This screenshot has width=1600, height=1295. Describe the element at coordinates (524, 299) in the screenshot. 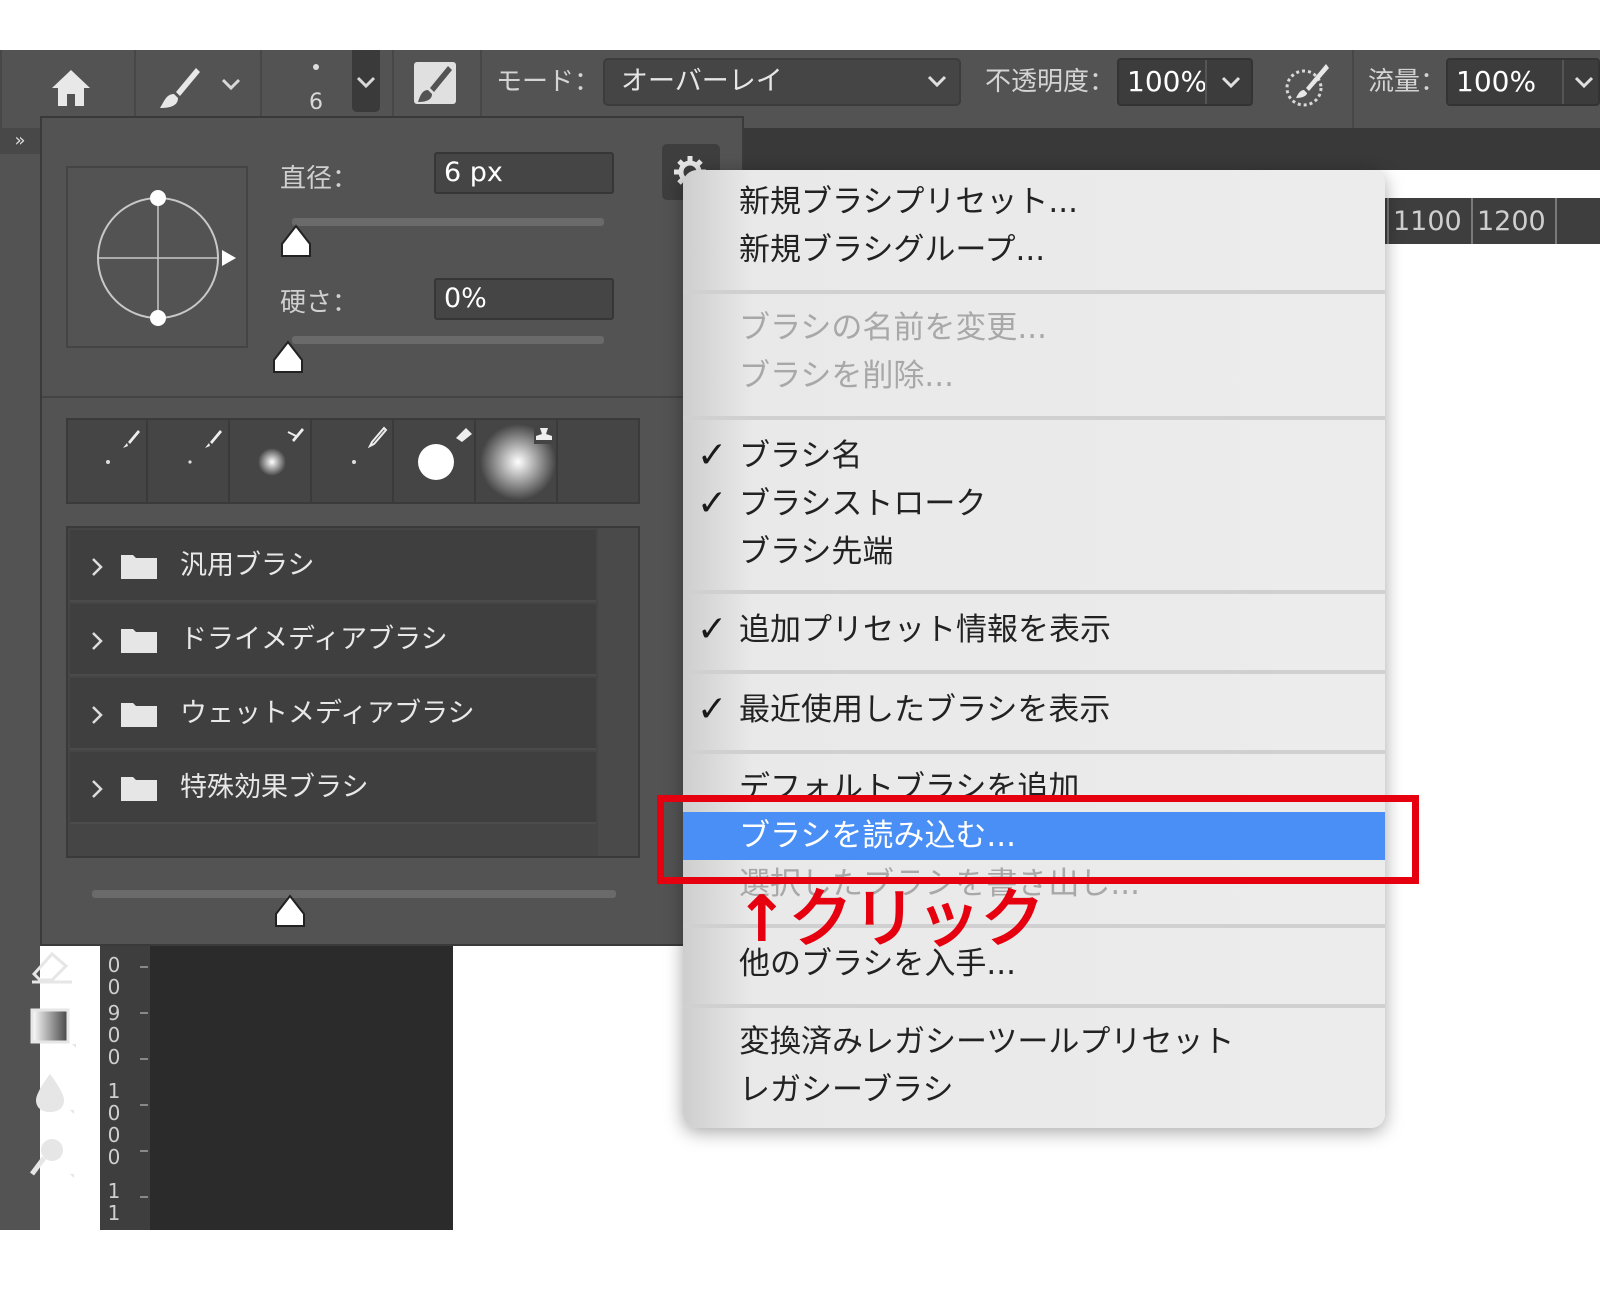

I see `hardness-field: 0%` at that location.